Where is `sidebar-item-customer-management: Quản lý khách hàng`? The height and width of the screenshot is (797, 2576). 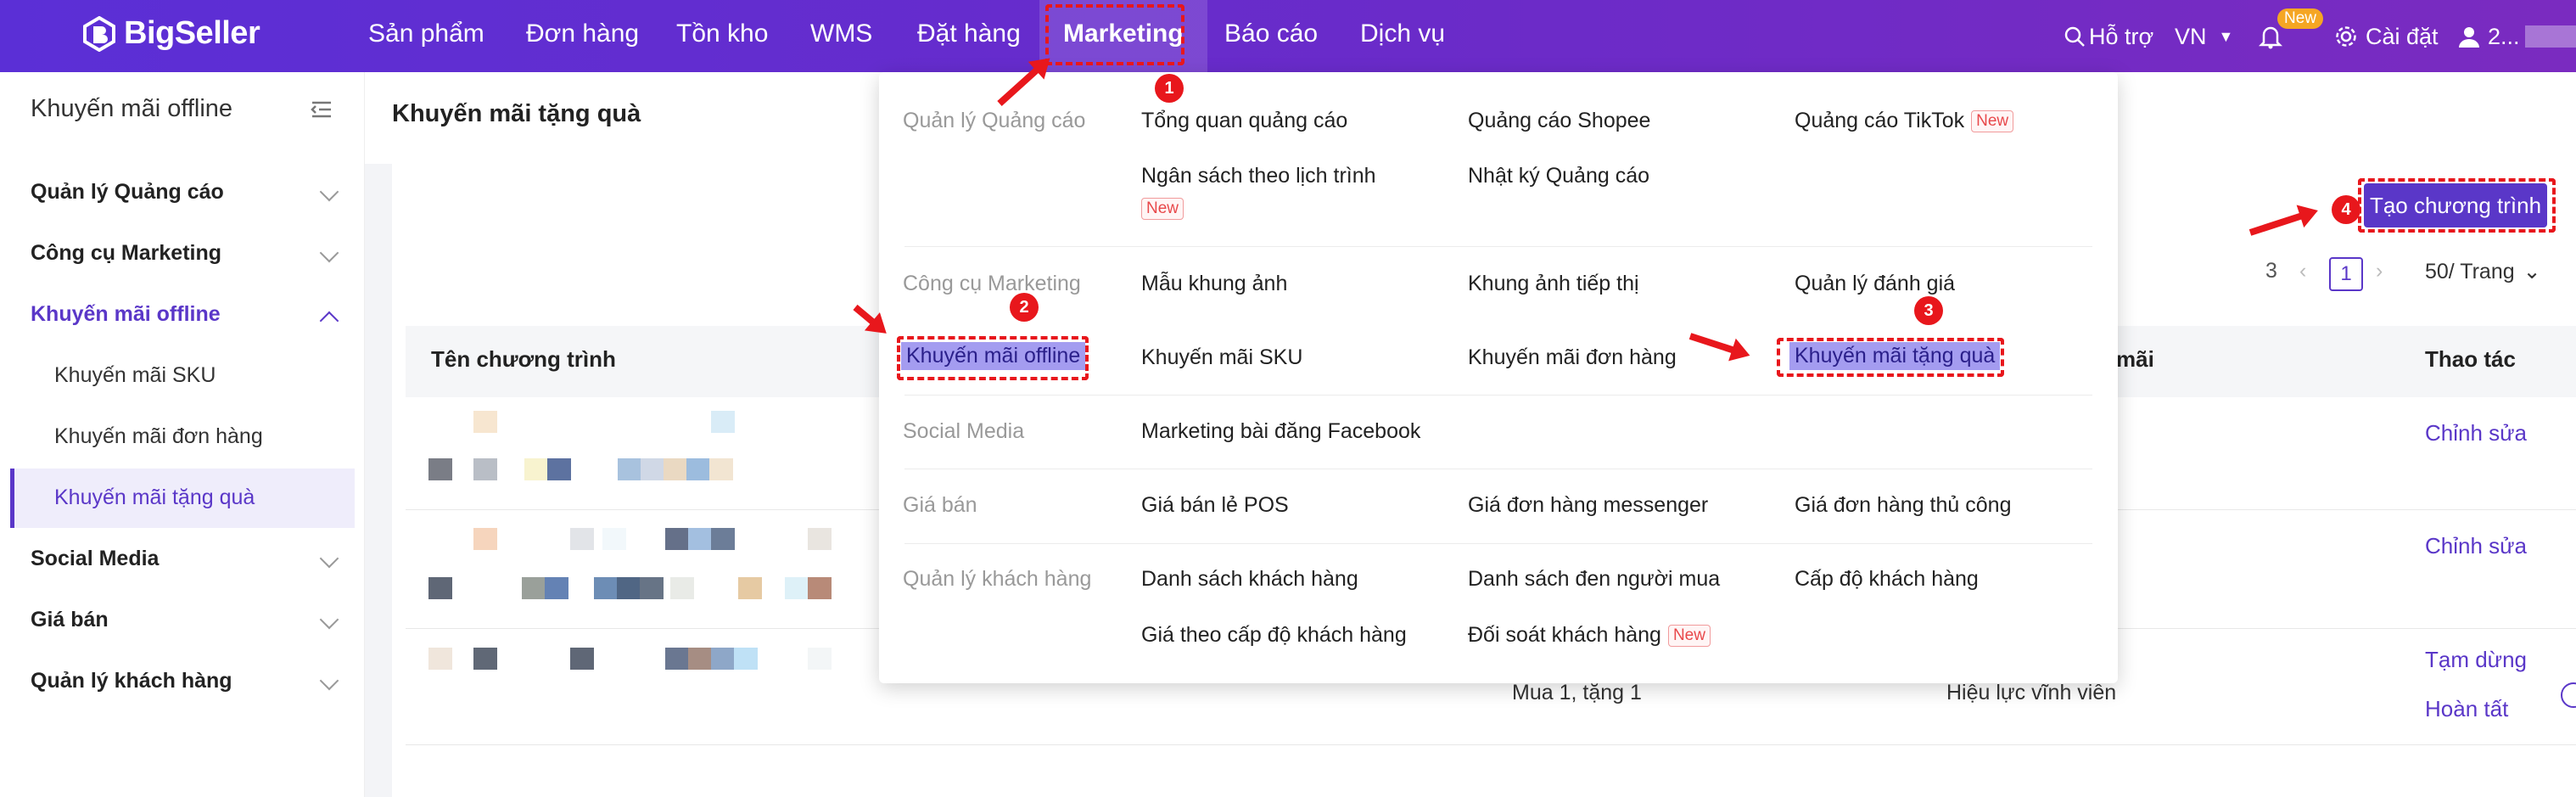
sidebar-item-customer-management: Quản lý khách hàng is located at coordinates (185, 681).